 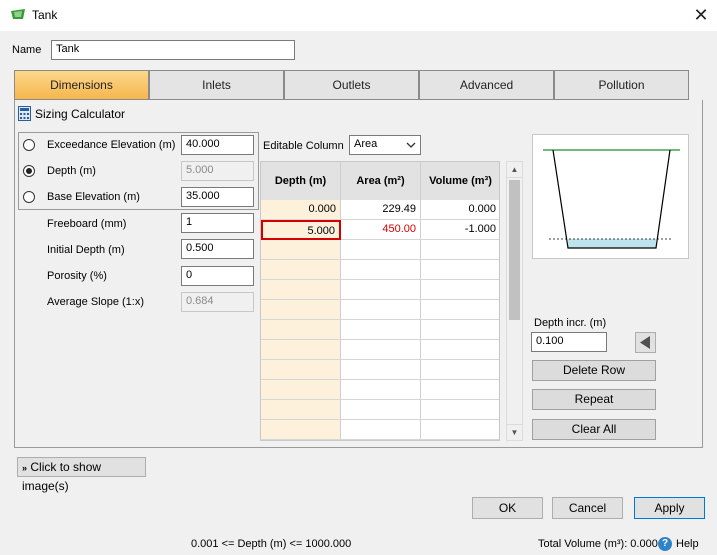 I want to click on close-icon: ✕, so click(x=701, y=15).